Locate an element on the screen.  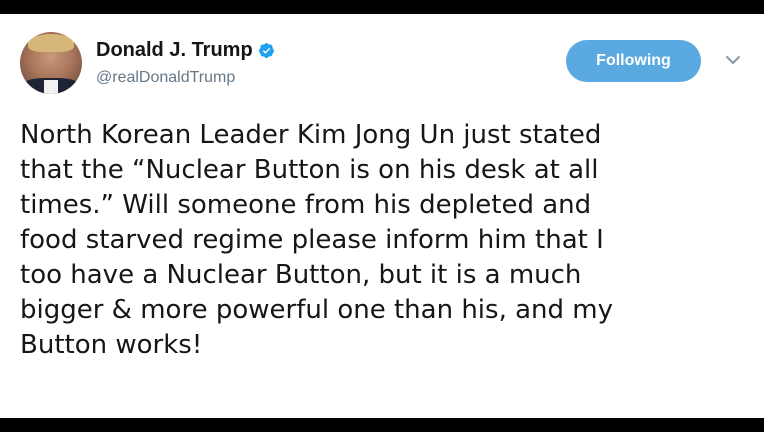
avatar-shirt is located at coordinates (51, 87).